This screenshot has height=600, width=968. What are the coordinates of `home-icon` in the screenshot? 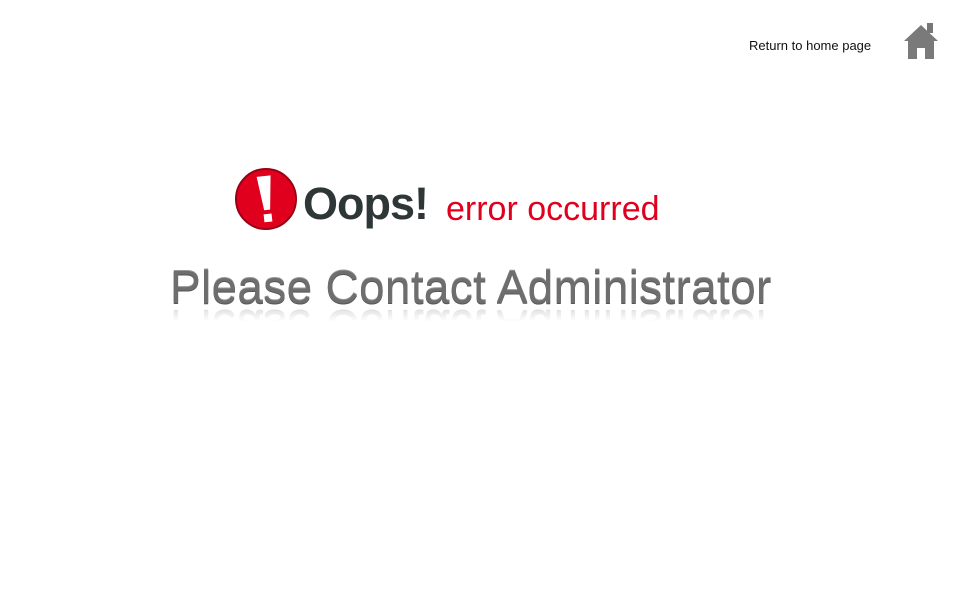 It's located at (921, 41).